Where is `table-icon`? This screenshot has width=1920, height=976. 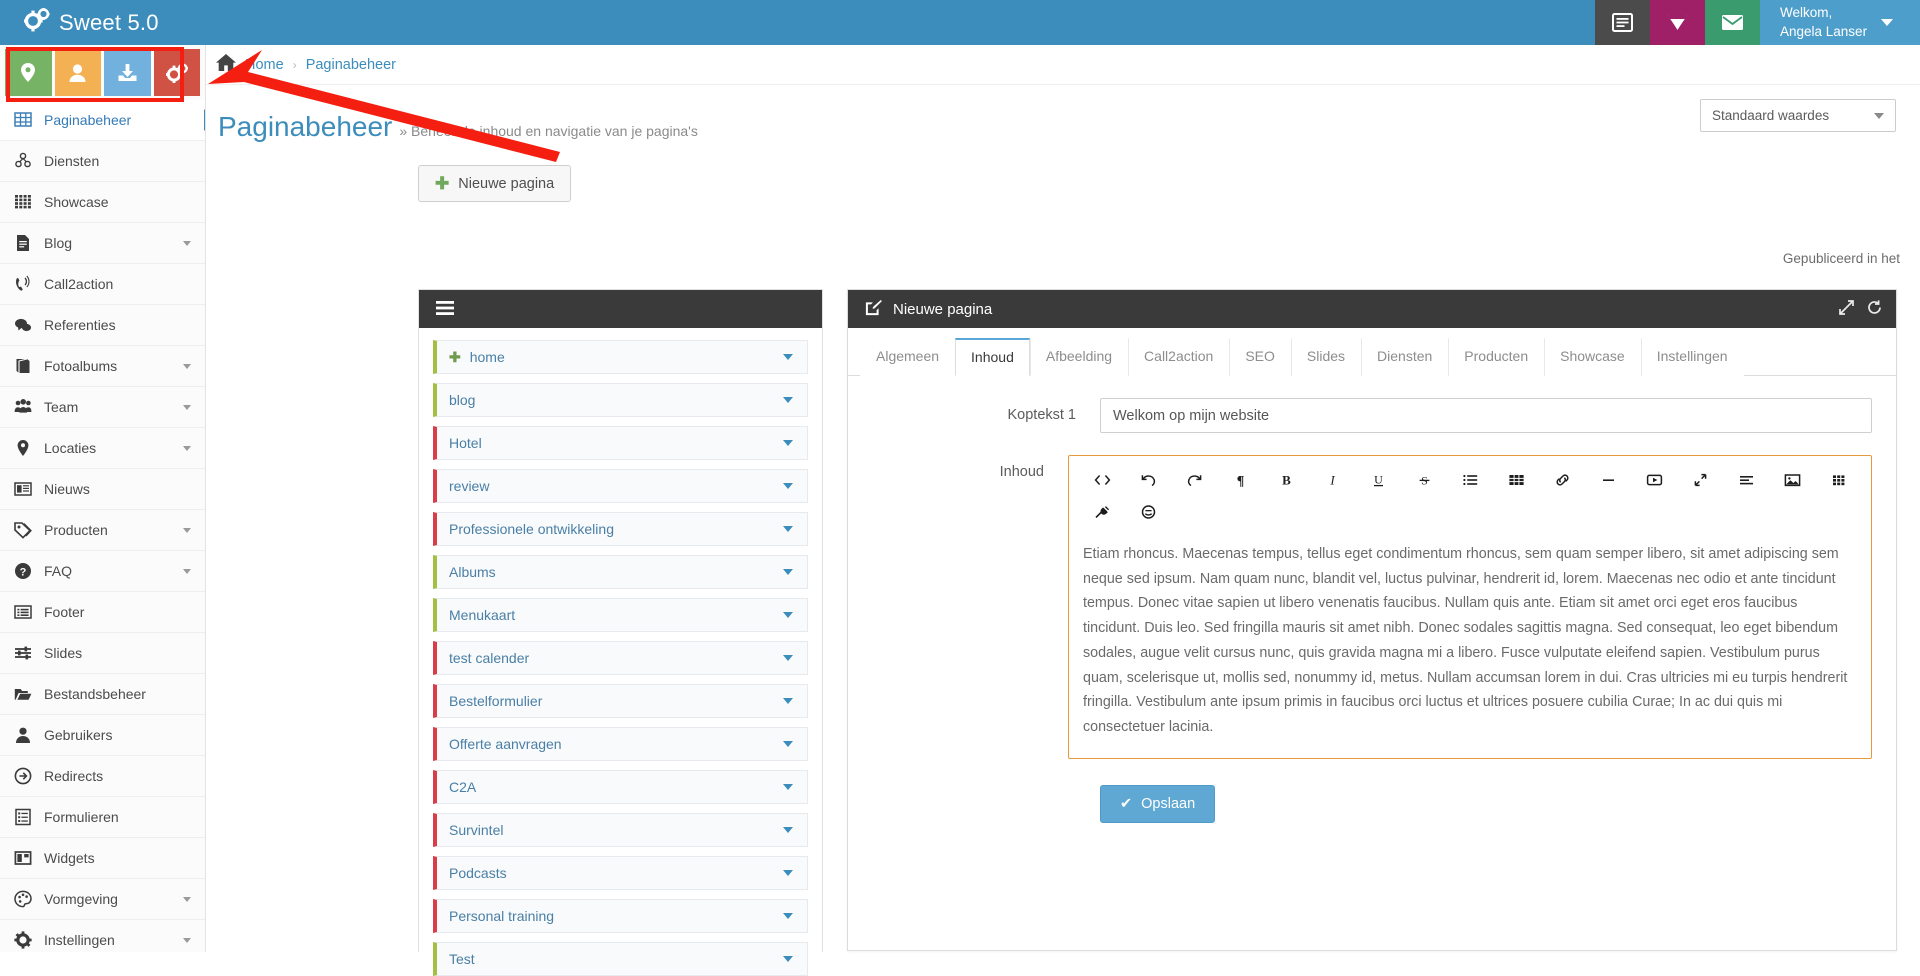
table-icon is located at coordinates (1516, 480).